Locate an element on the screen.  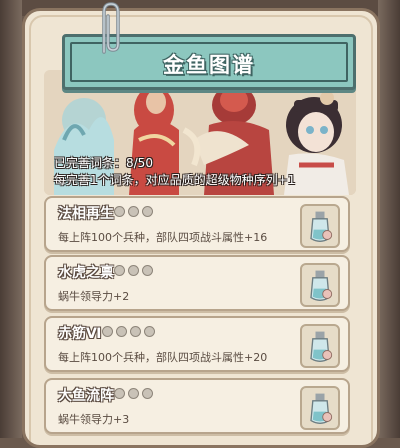
atlas-entry: 水虎之禀 蜗牛领导力+2 is located at coordinates (197, 283).